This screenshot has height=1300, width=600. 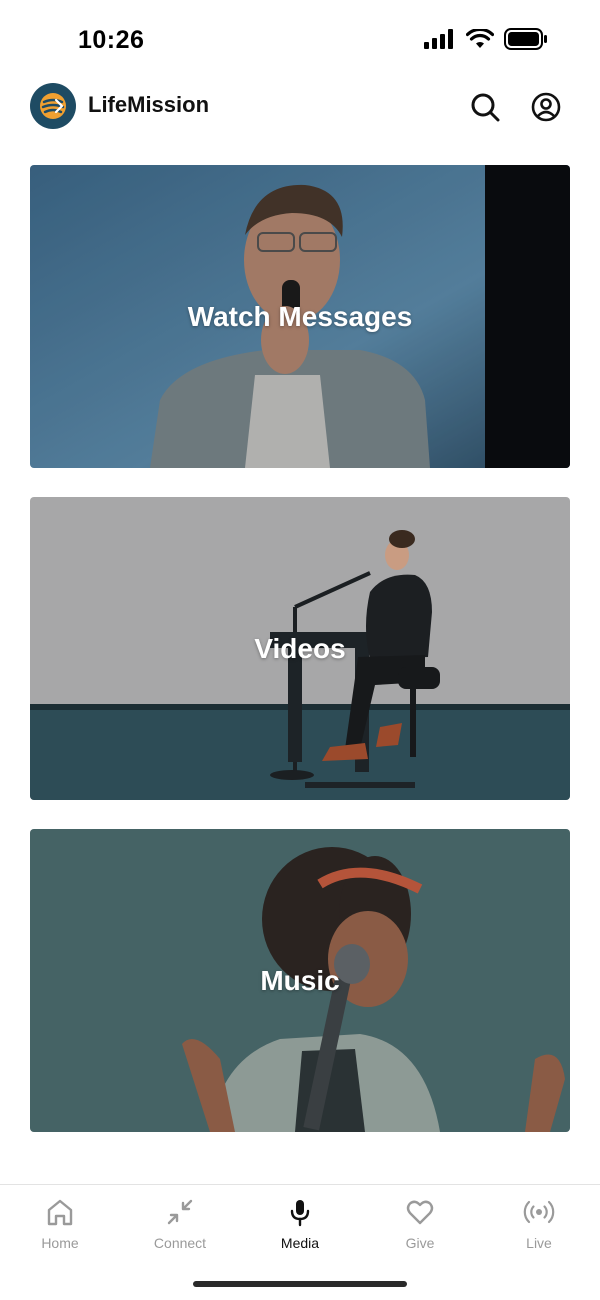 What do you see at coordinates (149, 104) in the screenshot?
I see `app-title: LifeMission` at bounding box center [149, 104].